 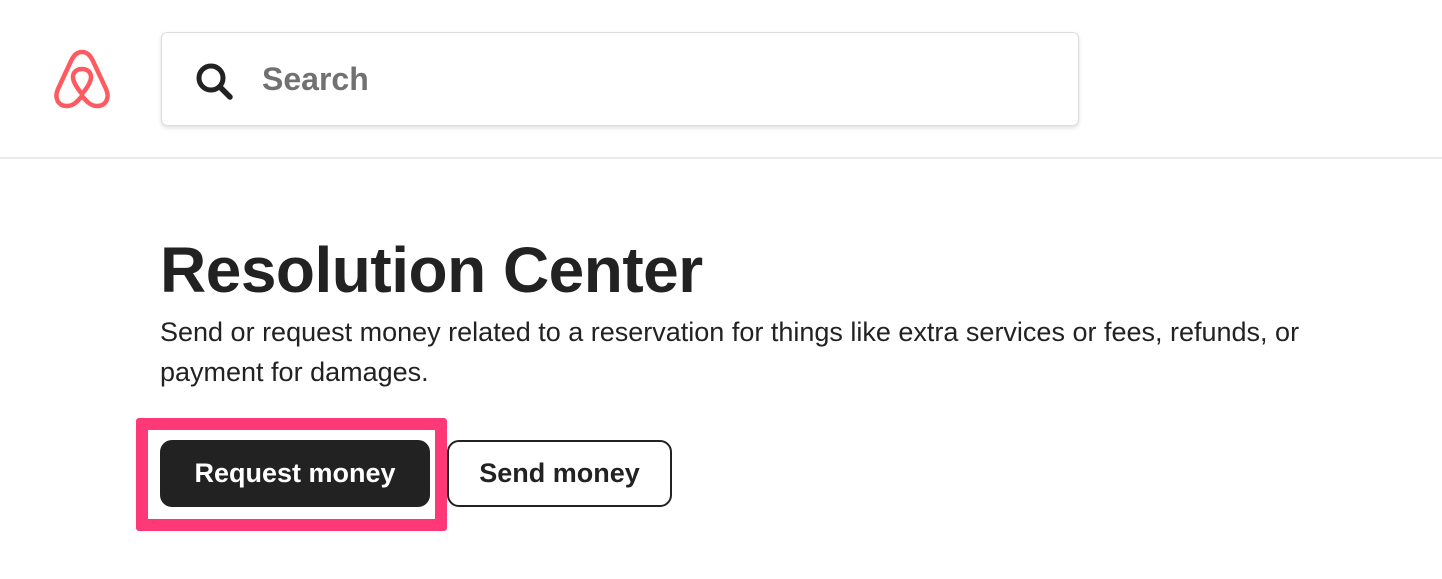 I want to click on search-icon, so click(x=214, y=81).